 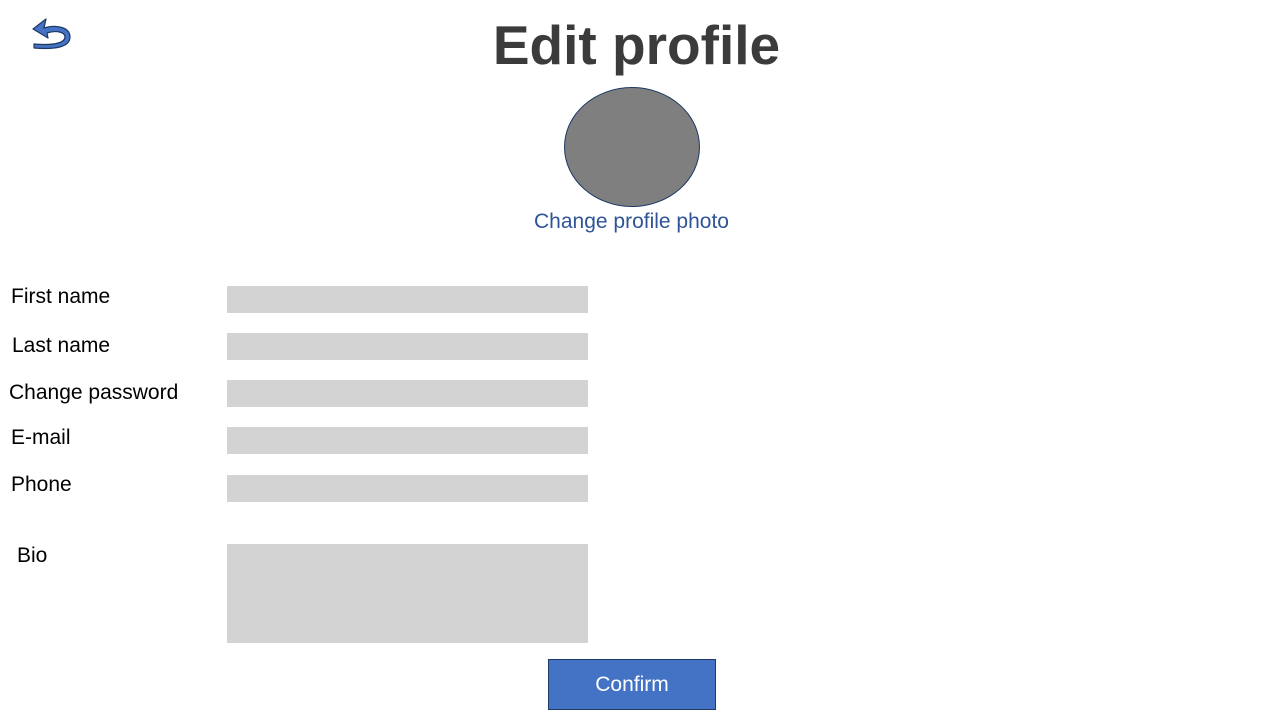 I want to click on phone-input, so click(x=407, y=488).